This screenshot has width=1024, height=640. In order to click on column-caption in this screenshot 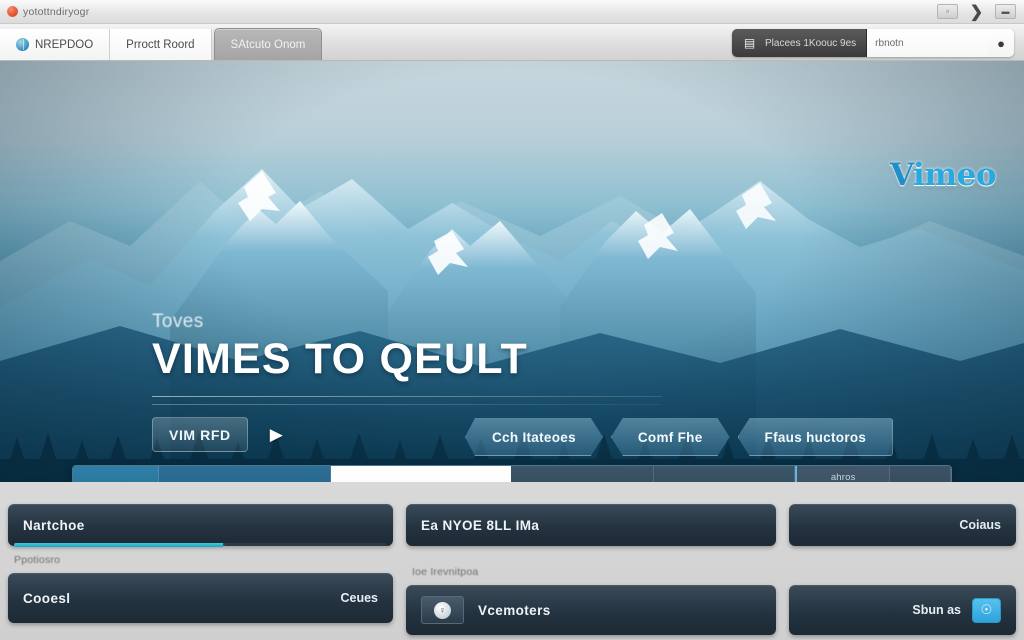, I will do `click(902, 572)`.